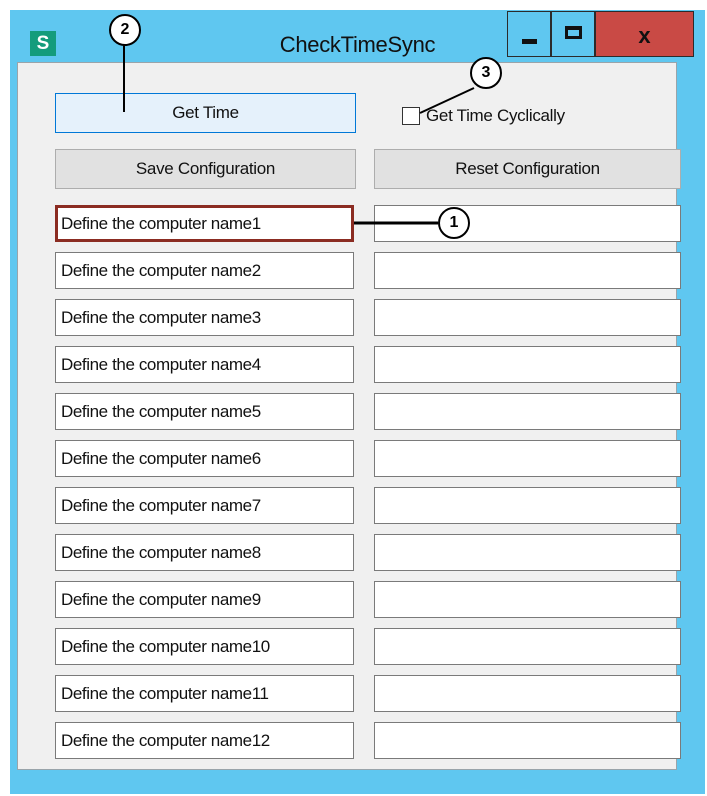 Image resolution: width=707 pixels, height=796 pixels. What do you see at coordinates (454, 223) in the screenshot?
I see `callout-1: 1` at bounding box center [454, 223].